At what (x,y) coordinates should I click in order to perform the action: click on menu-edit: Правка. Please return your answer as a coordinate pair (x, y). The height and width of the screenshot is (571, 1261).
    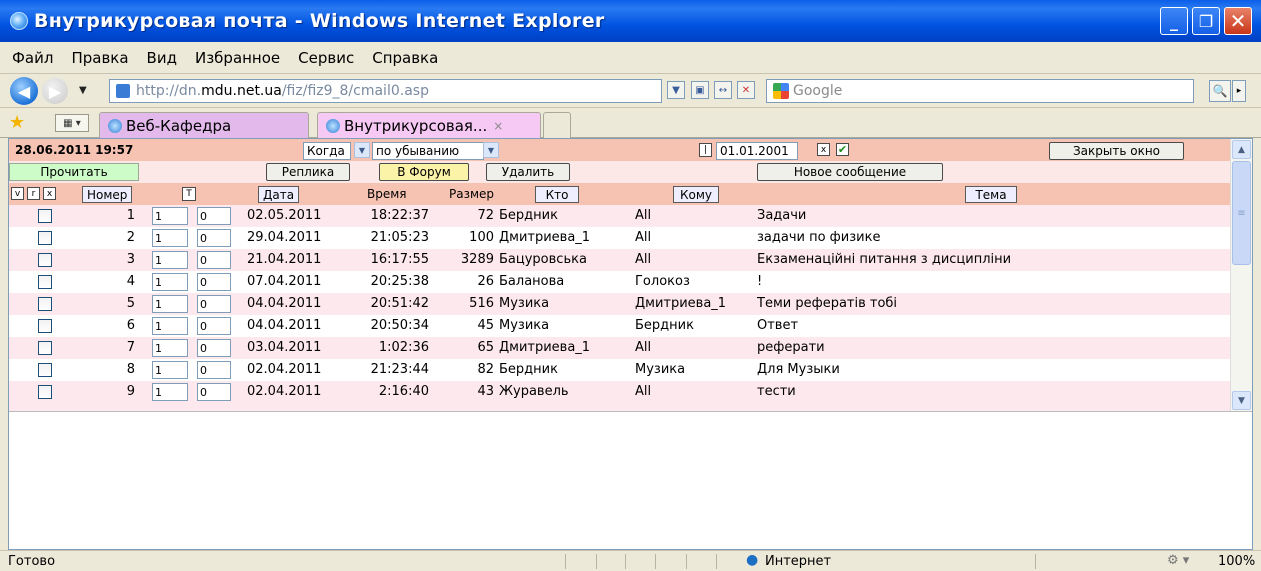
    Looking at the image, I should click on (99, 58).